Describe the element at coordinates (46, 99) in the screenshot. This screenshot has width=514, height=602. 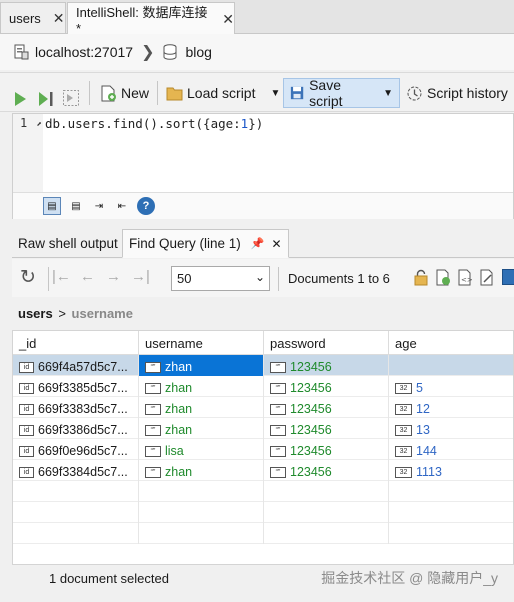
I see `run-step-icon` at that location.